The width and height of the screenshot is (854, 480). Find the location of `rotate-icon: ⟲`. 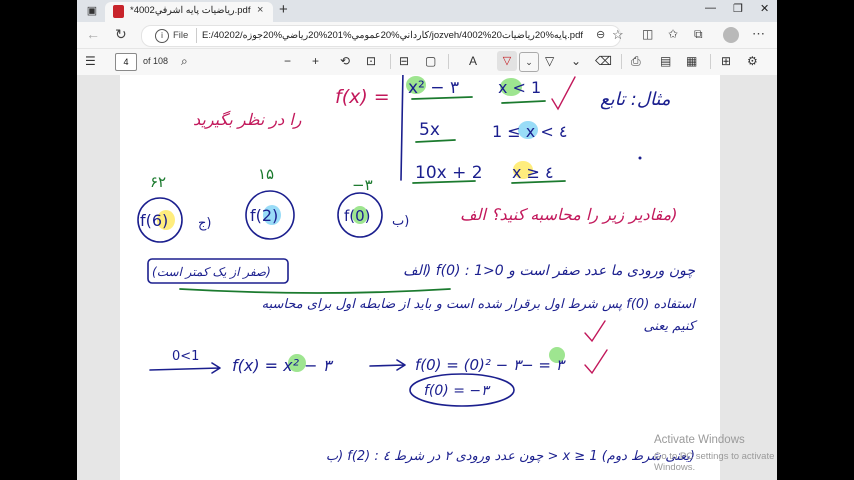

rotate-icon: ⟲ is located at coordinates (345, 61).